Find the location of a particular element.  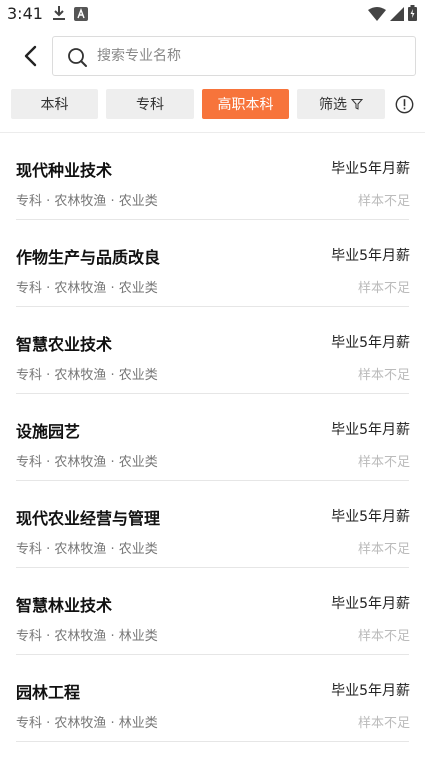

list-item: 智慧农业技术 专科 · 农林牧渔 · 农业类 毕业5年月薪 样本不足 is located at coordinates (212, 350).